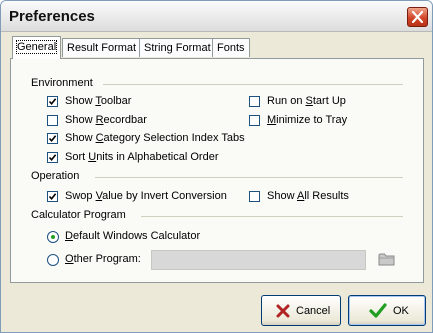 The image size is (433, 333). What do you see at coordinates (249, 177) in the screenshot?
I see `operation-divider` at bounding box center [249, 177].